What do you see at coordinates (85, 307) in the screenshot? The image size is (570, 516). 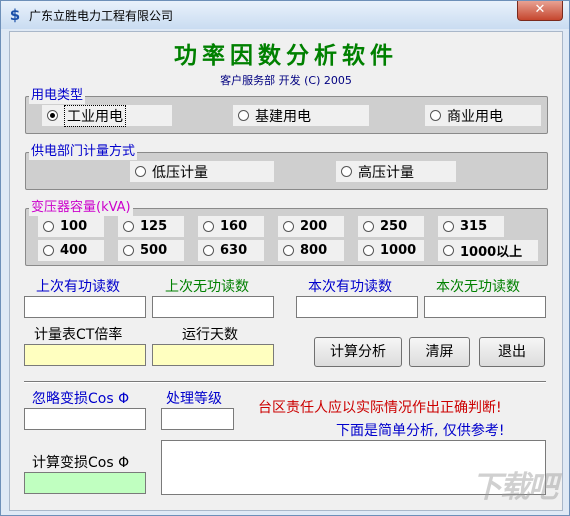 I see `prev-active-input` at bounding box center [85, 307].